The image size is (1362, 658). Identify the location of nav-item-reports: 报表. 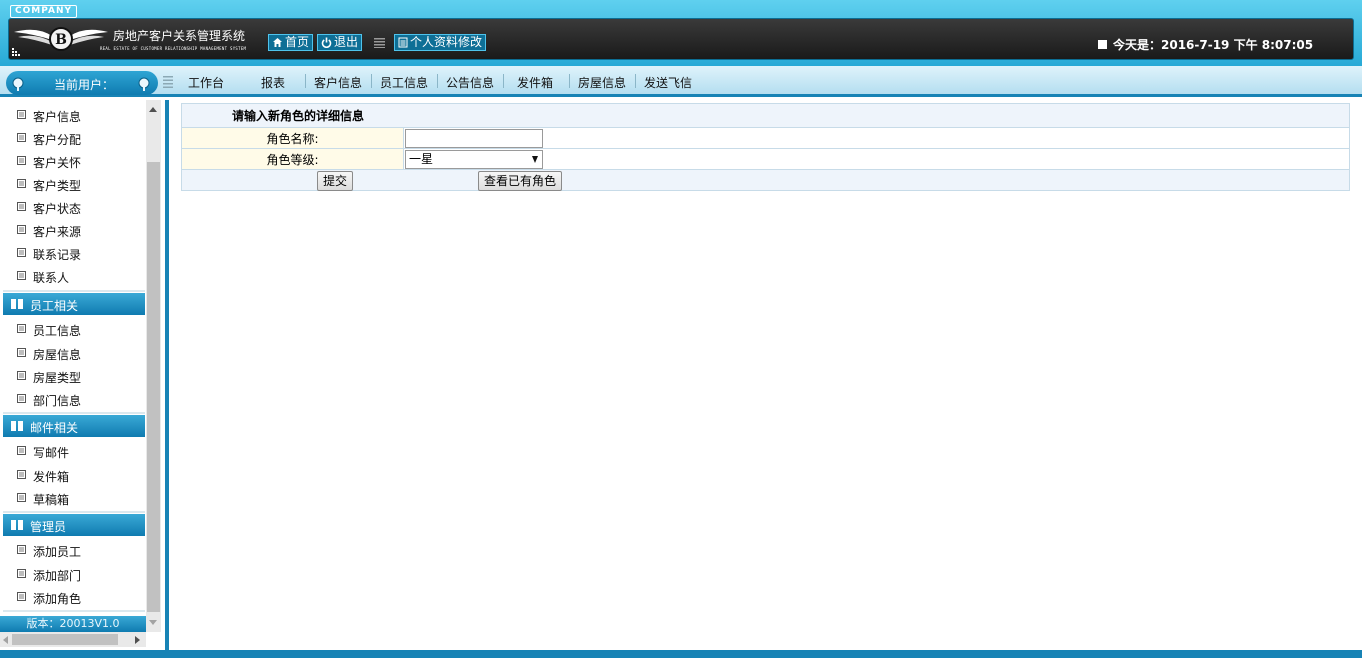
(273, 82).